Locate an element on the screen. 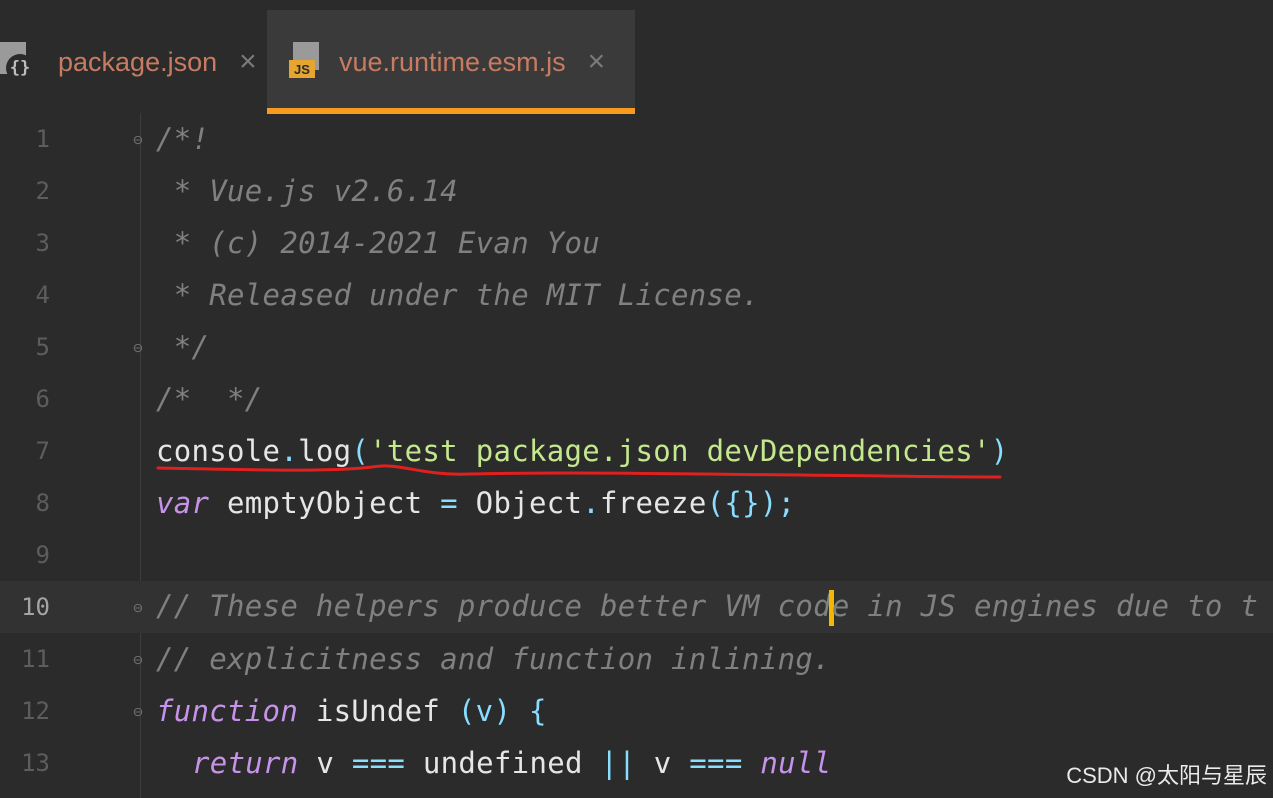  code-text: * Vue.js v2.6.14 is located at coordinates (307, 191).